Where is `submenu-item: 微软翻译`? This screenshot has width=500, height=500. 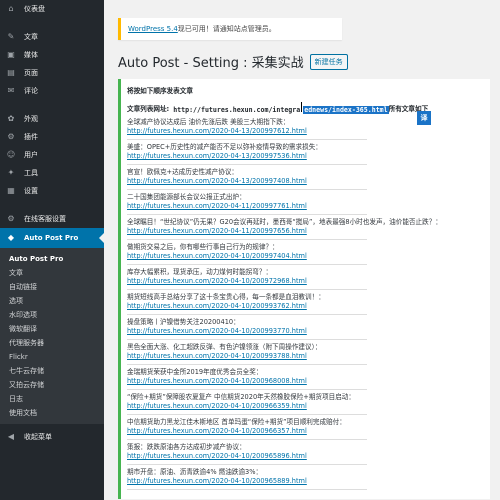 submenu-item: 微软翻译 is located at coordinates (52, 329).